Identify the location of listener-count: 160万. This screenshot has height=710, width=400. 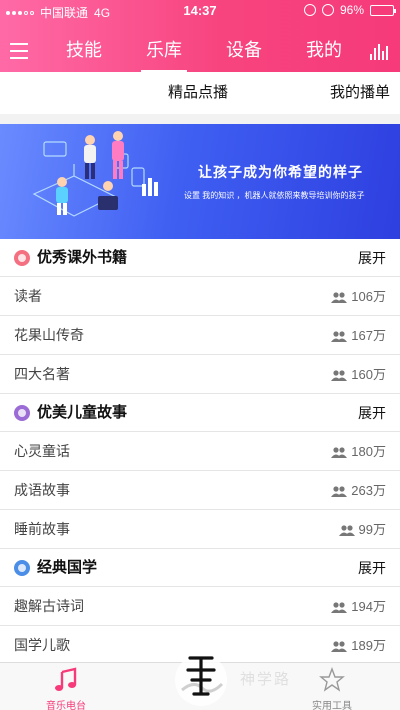
(358, 374).